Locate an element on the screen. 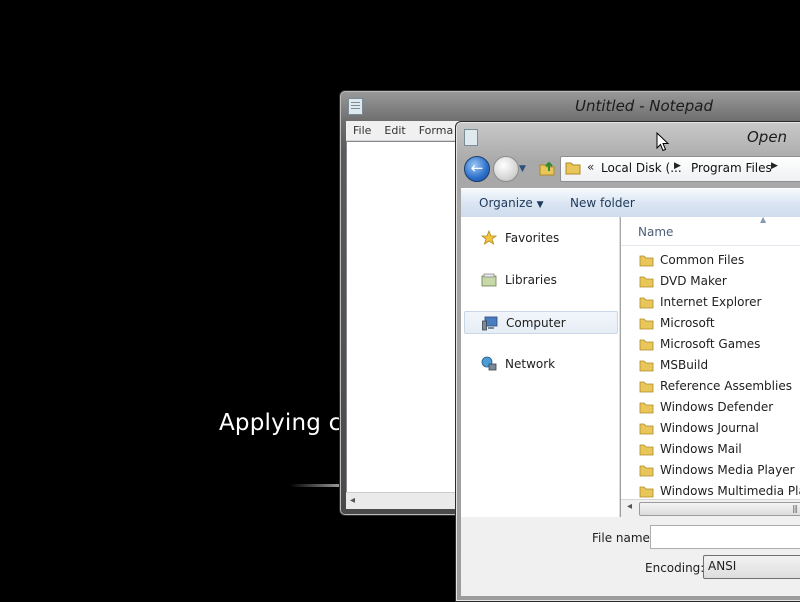 This screenshot has width=800, height=602. menu-file: File is located at coordinates (361, 129).